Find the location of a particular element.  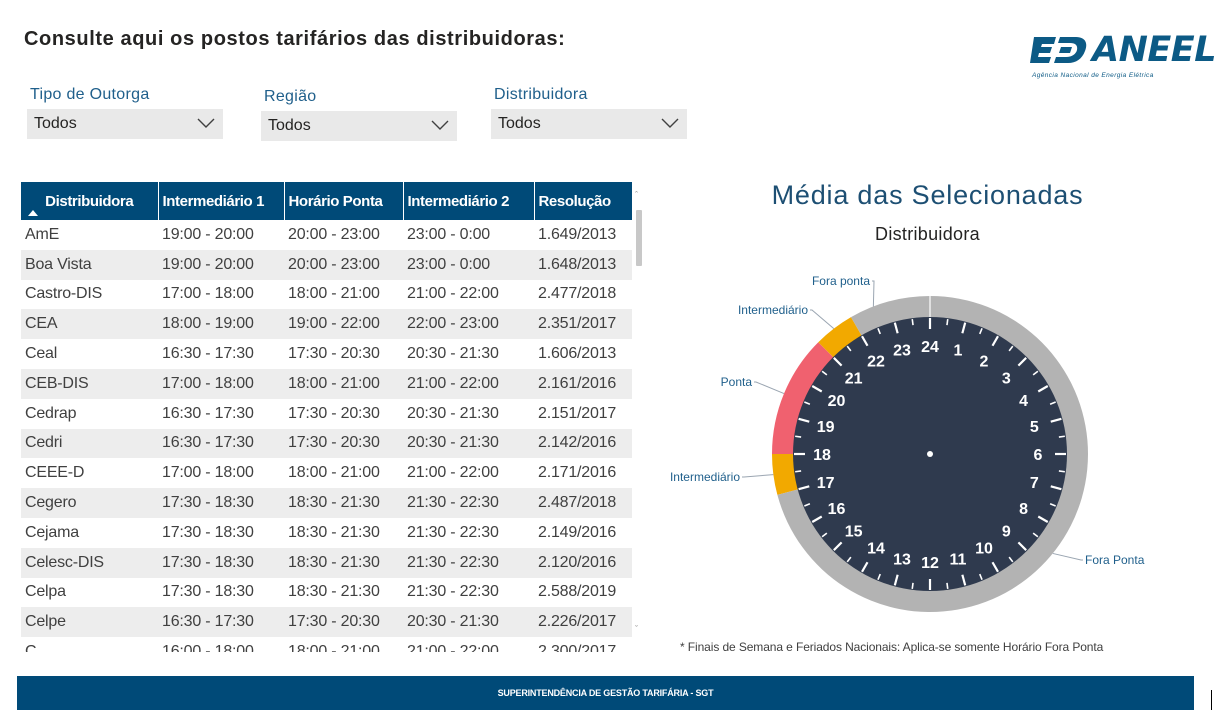

table-cell: Cejama is located at coordinates (89, 532).